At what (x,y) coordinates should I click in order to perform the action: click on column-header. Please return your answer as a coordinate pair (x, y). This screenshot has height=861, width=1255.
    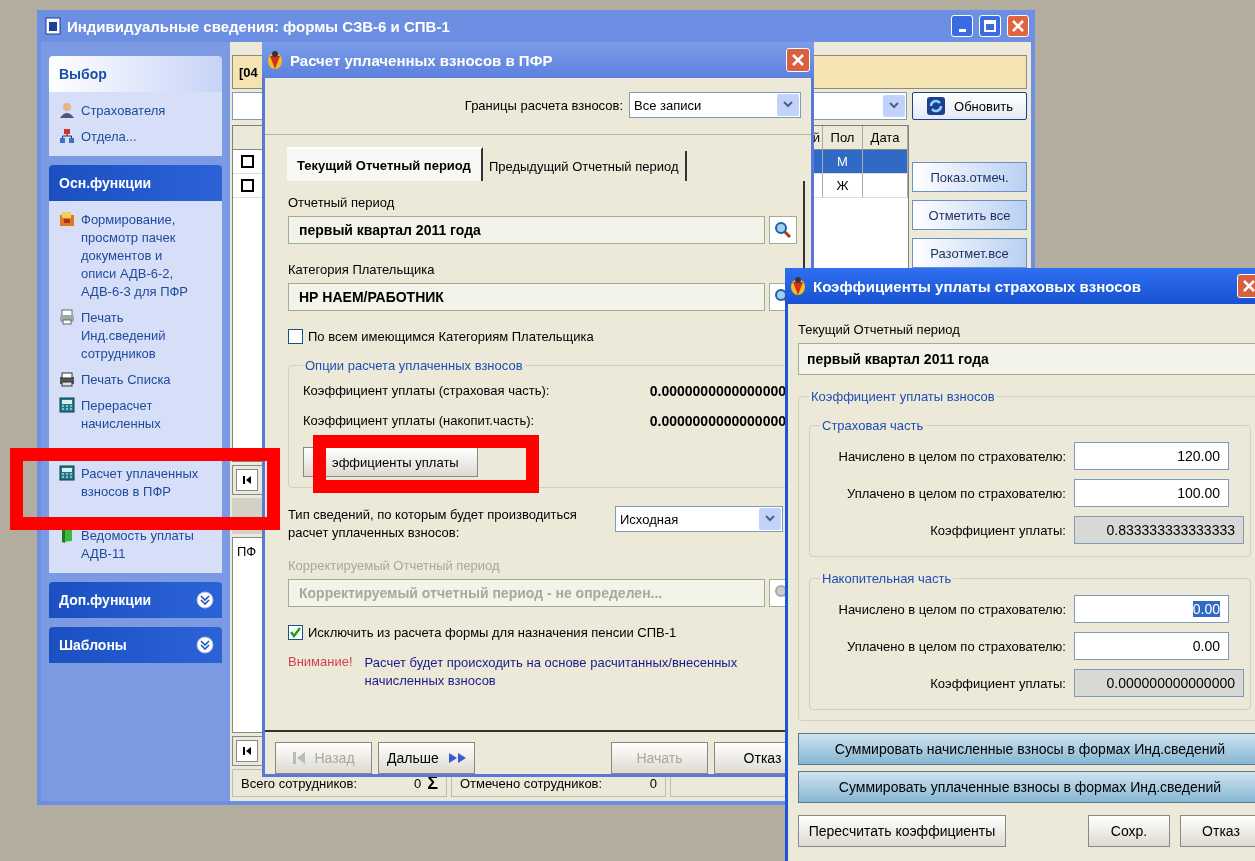
    Looking at the image, I should click on (248, 138).